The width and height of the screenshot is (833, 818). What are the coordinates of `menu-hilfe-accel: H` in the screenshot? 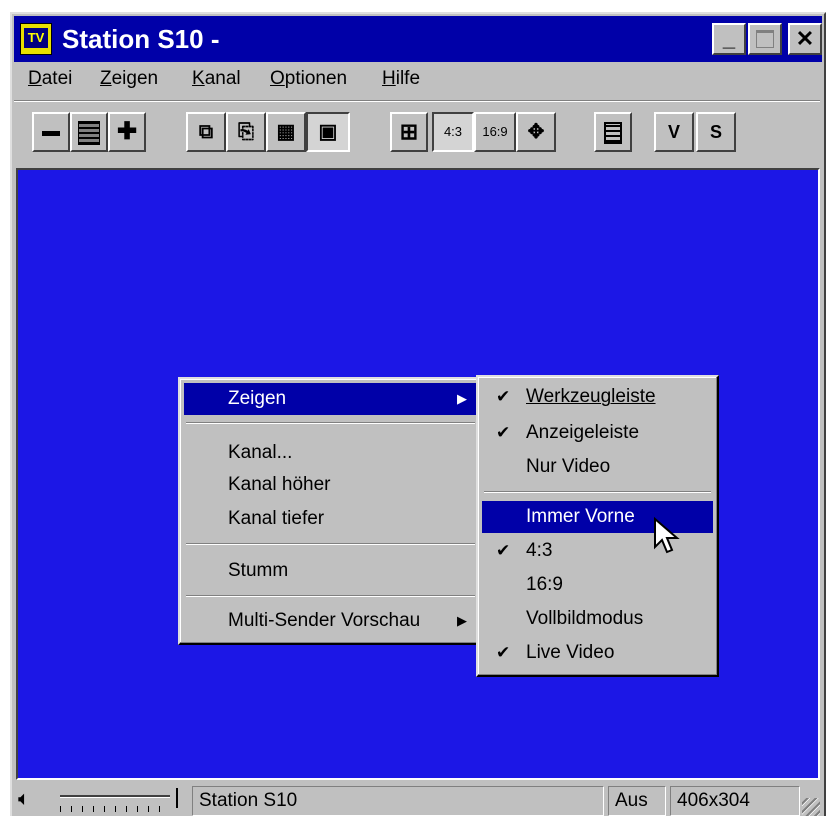 It's located at (389, 78).